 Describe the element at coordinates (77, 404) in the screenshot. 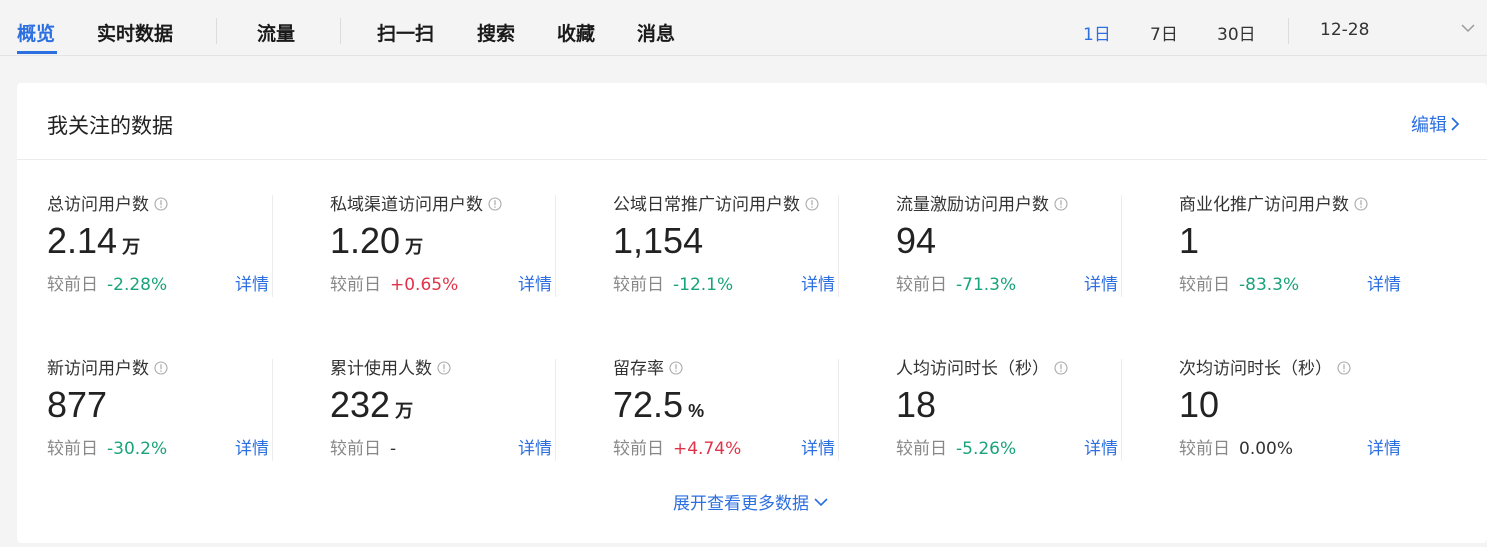

I see `metric-value-number: 877` at that location.